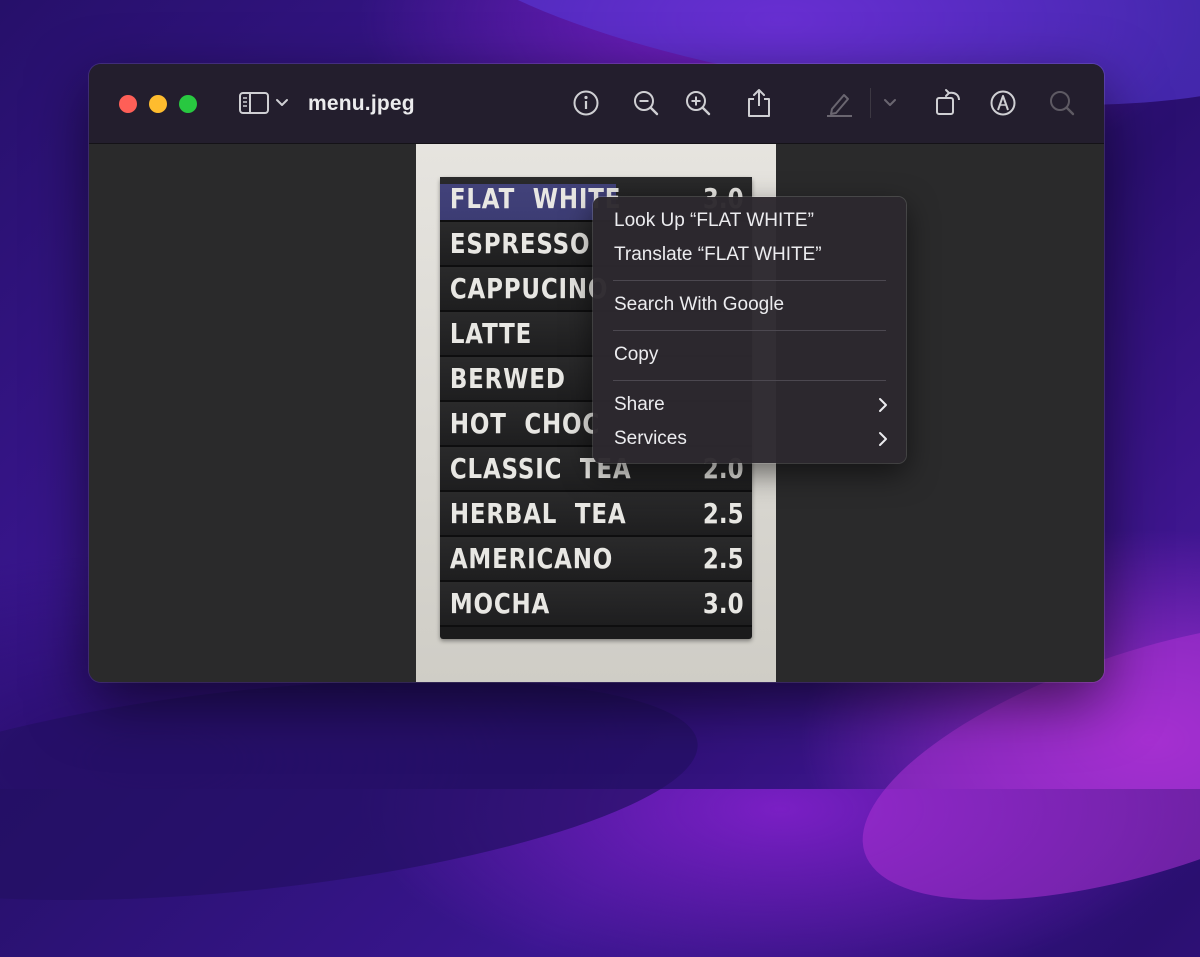 The image size is (1200, 957). I want to click on menu-item-share-label: Share, so click(639, 404).